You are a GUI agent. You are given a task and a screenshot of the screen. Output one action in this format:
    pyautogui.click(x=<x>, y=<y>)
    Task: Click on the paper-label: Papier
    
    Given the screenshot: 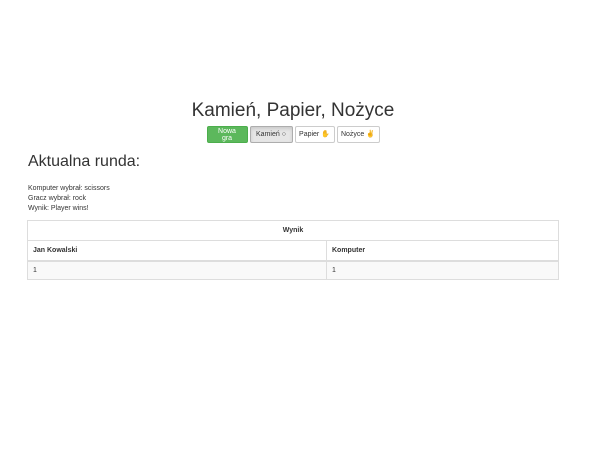 What is the action you would take?
    pyautogui.click(x=309, y=134)
    